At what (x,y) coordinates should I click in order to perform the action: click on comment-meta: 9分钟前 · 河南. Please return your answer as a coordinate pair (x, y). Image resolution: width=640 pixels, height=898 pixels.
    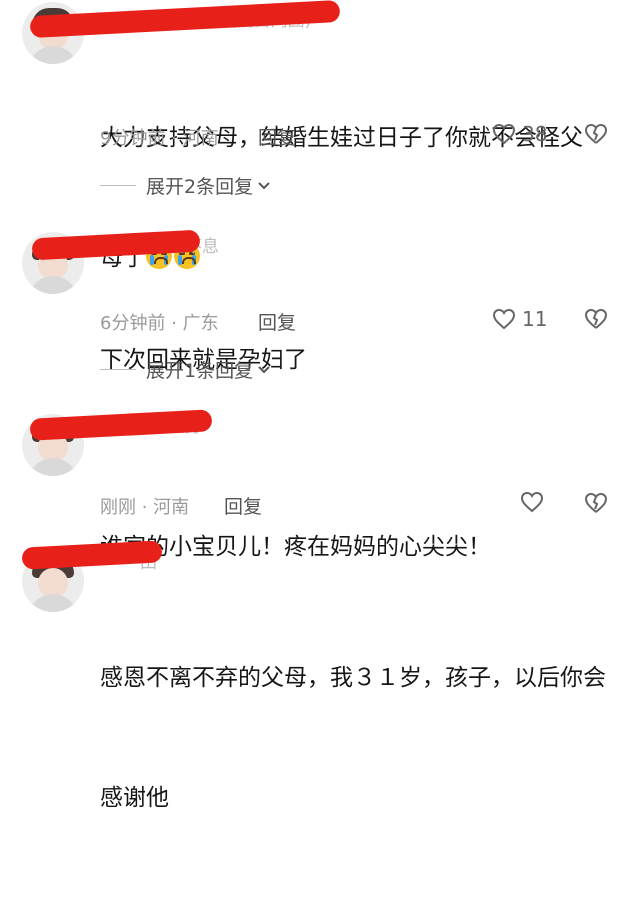
    Looking at the image, I should click on (159, 138).